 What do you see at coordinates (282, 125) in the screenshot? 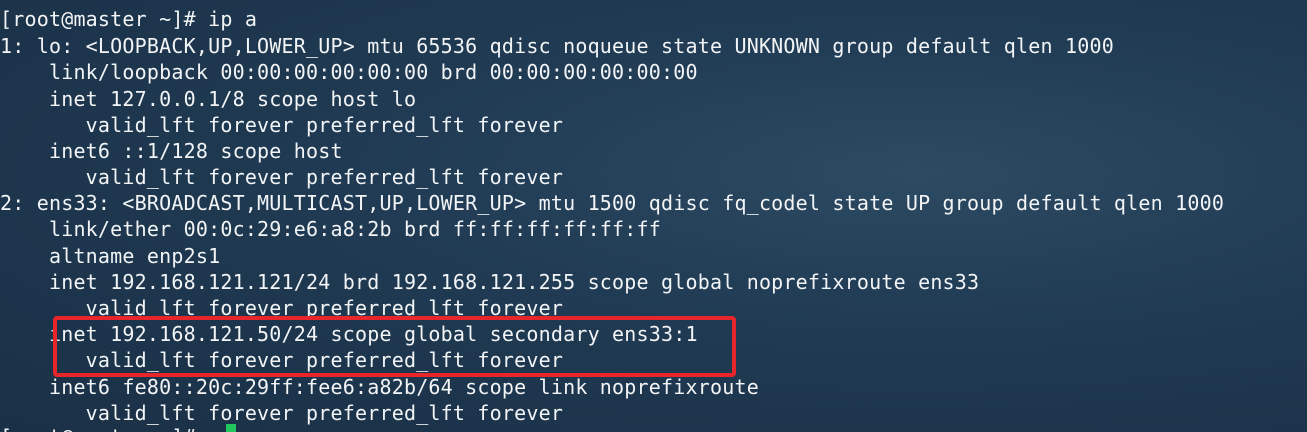
I see `lo-inet-lifetime-line: valid_lft forever preferred_lft forever` at bounding box center [282, 125].